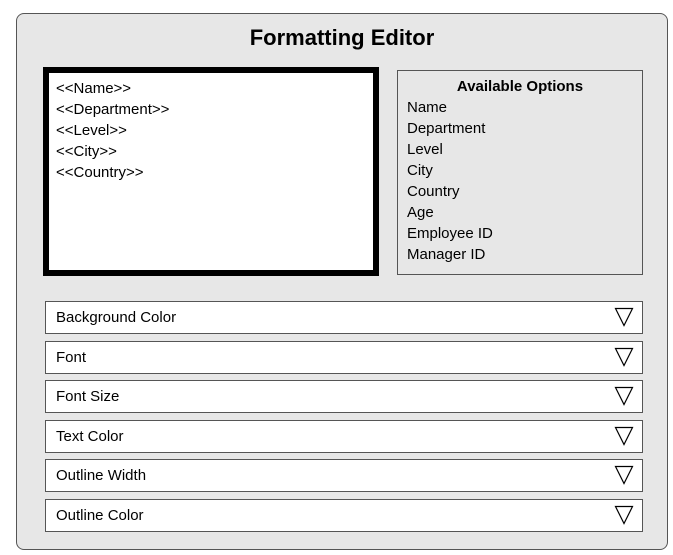 This screenshot has height=555, width=673. Describe the element at coordinates (524, 212) in the screenshot. I see `option-item-age: Age` at that location.